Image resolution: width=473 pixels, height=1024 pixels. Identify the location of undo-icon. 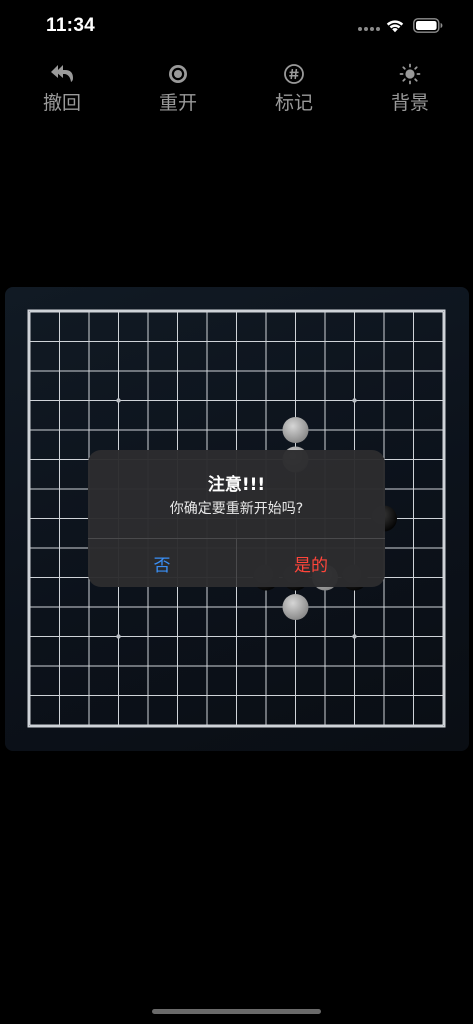
(62, 73).